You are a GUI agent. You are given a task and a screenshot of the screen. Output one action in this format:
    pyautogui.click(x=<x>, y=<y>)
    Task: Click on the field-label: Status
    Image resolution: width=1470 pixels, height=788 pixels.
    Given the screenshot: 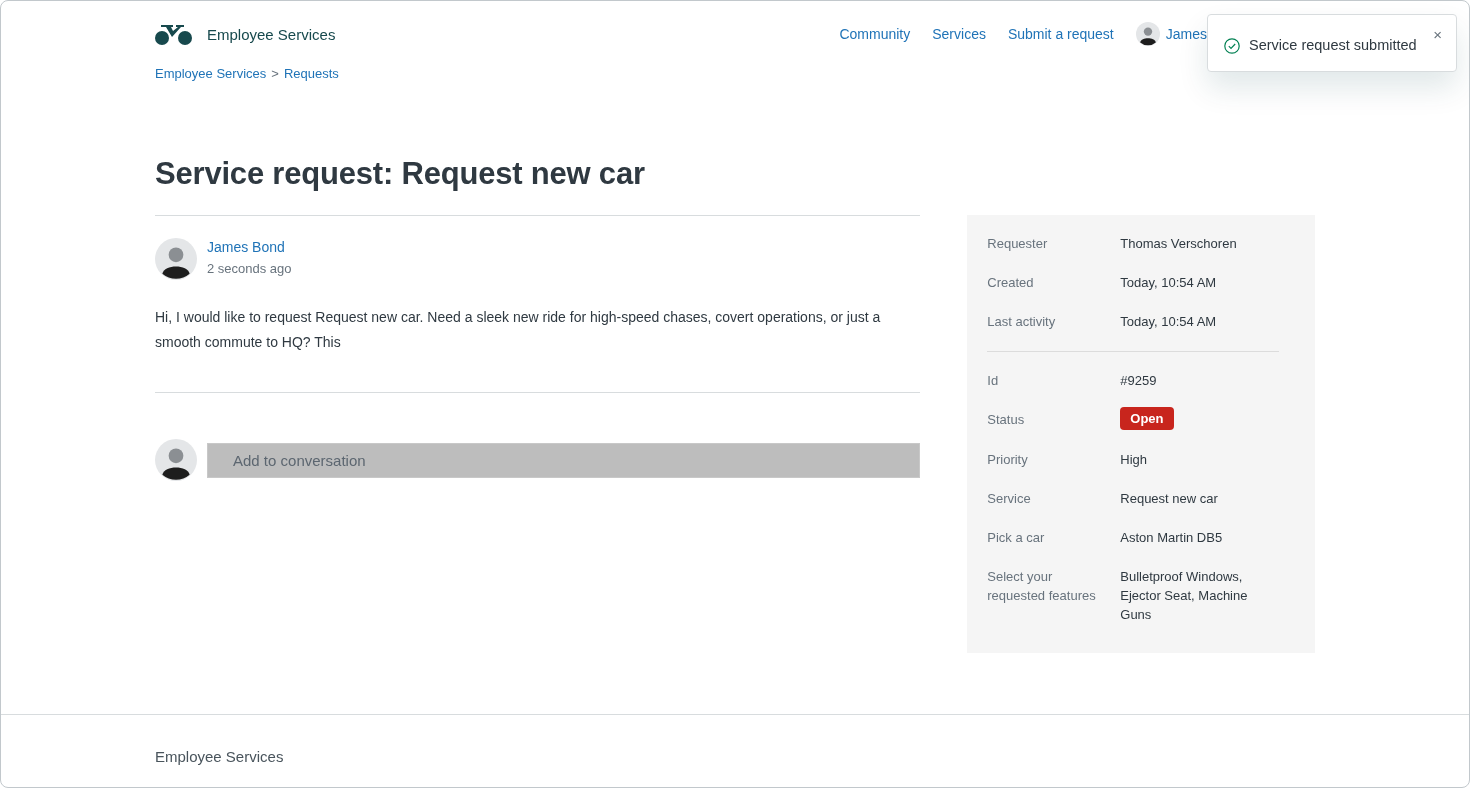 What is the action you would take?
    pyautogui.click(x=1006, y=420)
    